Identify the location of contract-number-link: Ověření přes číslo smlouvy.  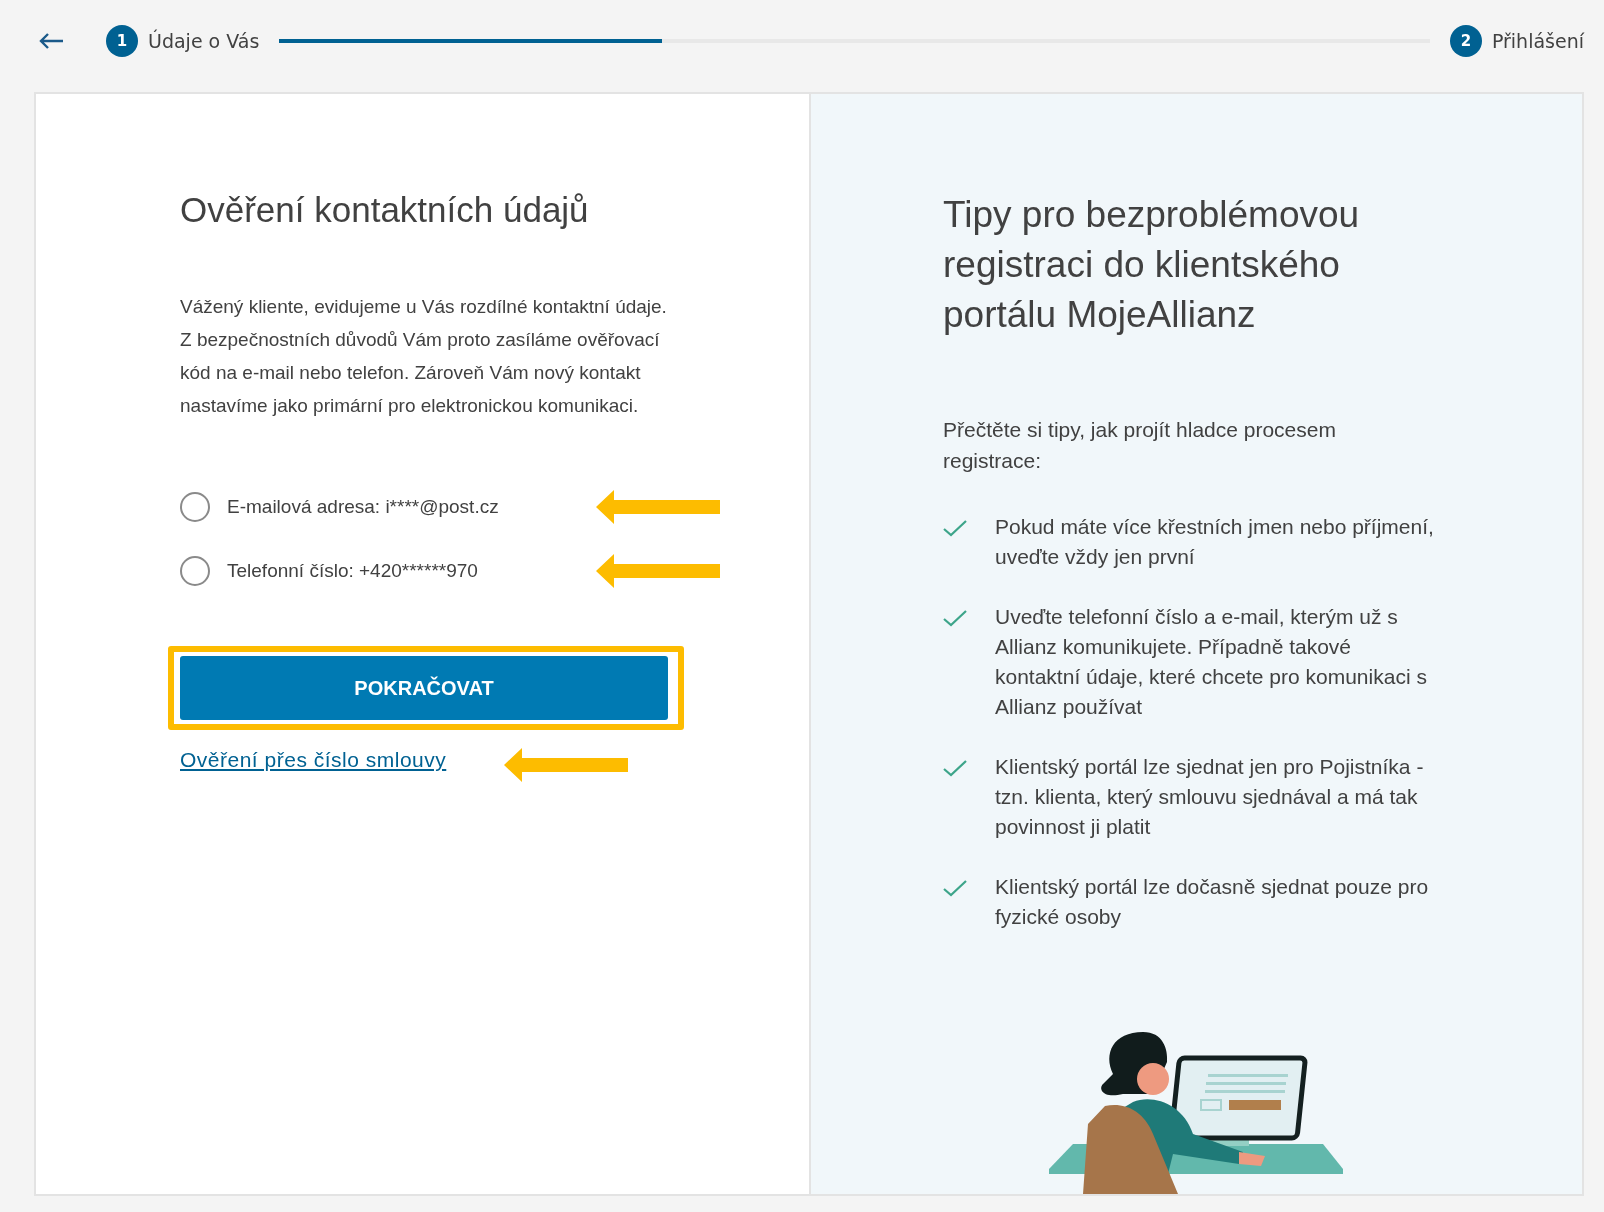
(313, 760).